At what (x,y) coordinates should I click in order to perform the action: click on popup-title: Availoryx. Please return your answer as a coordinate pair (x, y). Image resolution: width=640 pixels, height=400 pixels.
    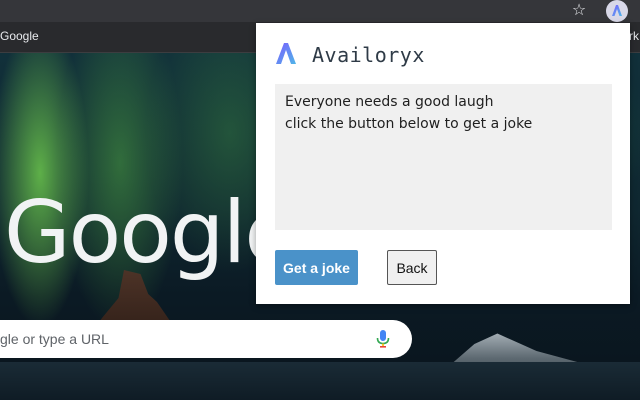
    Looking at the image, I should click on (368, 55).